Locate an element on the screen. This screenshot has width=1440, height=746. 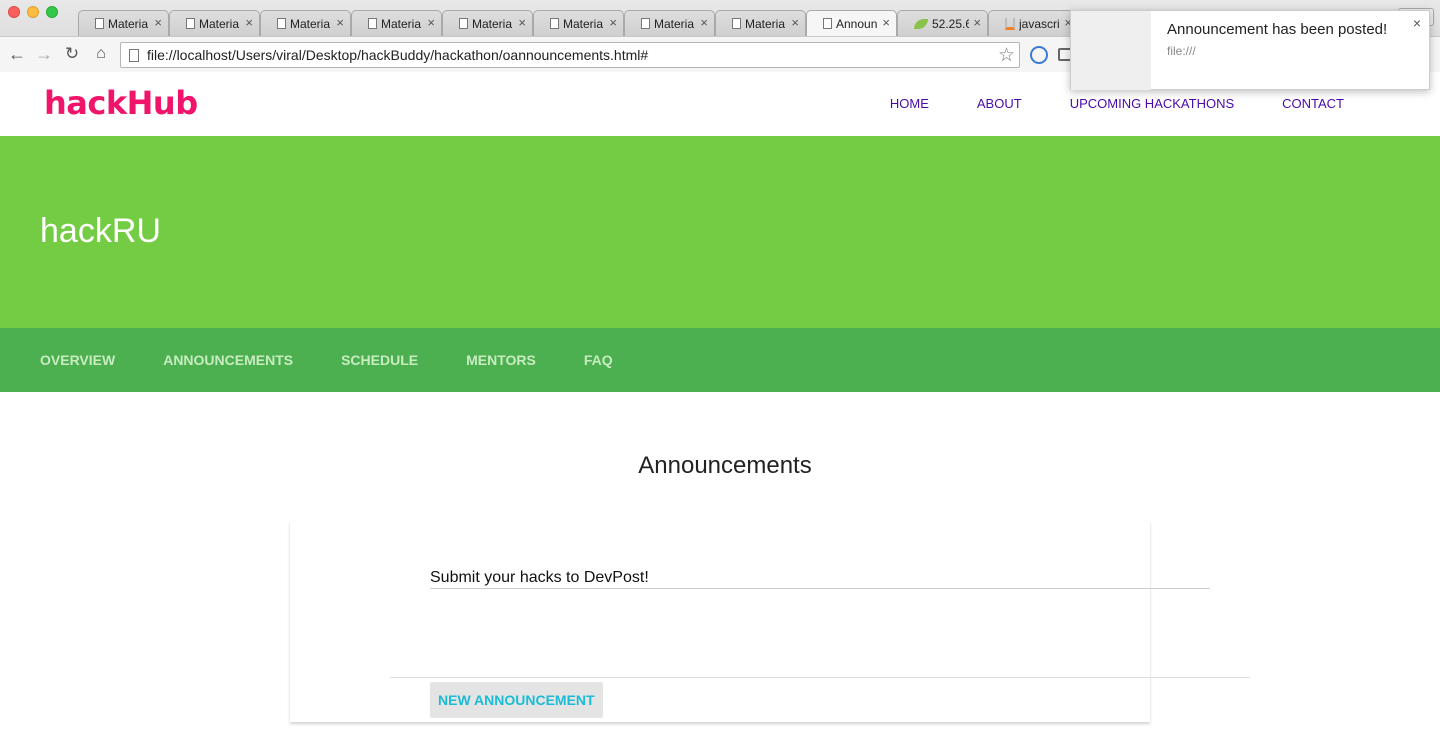
card-divider is located at coordinates (820, 677).